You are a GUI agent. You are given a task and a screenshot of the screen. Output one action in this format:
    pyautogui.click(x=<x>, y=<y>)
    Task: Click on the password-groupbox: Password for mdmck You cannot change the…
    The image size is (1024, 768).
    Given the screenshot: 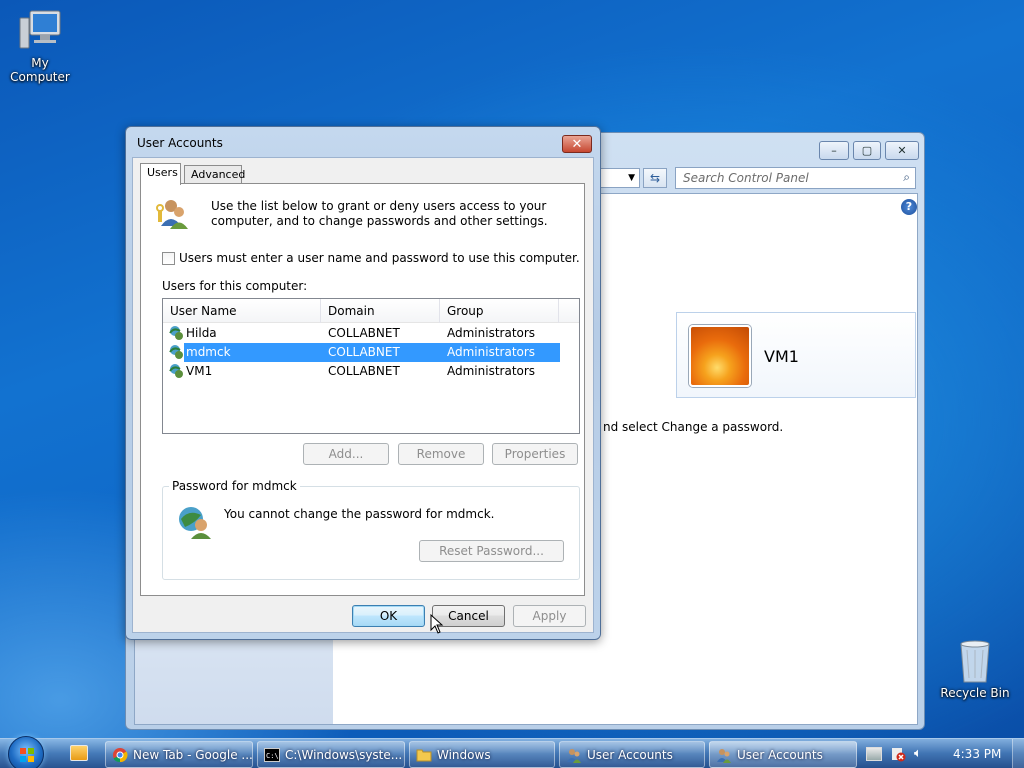 What is the action you would take?
    pyautogui.click(x=371, y=529)
    